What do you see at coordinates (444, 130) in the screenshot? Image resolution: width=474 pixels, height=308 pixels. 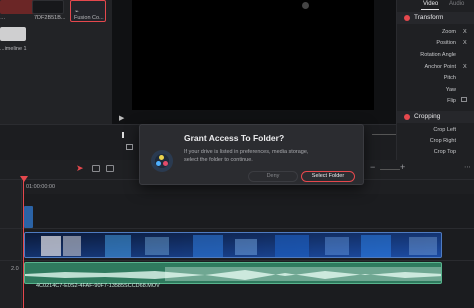 I see `prop-label-crop-left: Crop Left` at bounding box center [444, 130].